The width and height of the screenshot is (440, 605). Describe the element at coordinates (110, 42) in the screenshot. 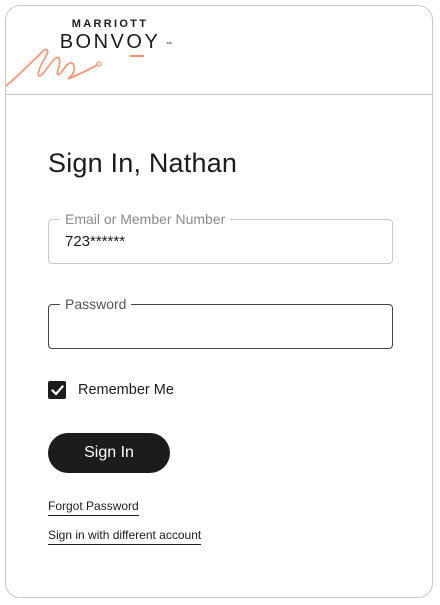

I see `logo-bonvoy-text: BONVOY` at that location.